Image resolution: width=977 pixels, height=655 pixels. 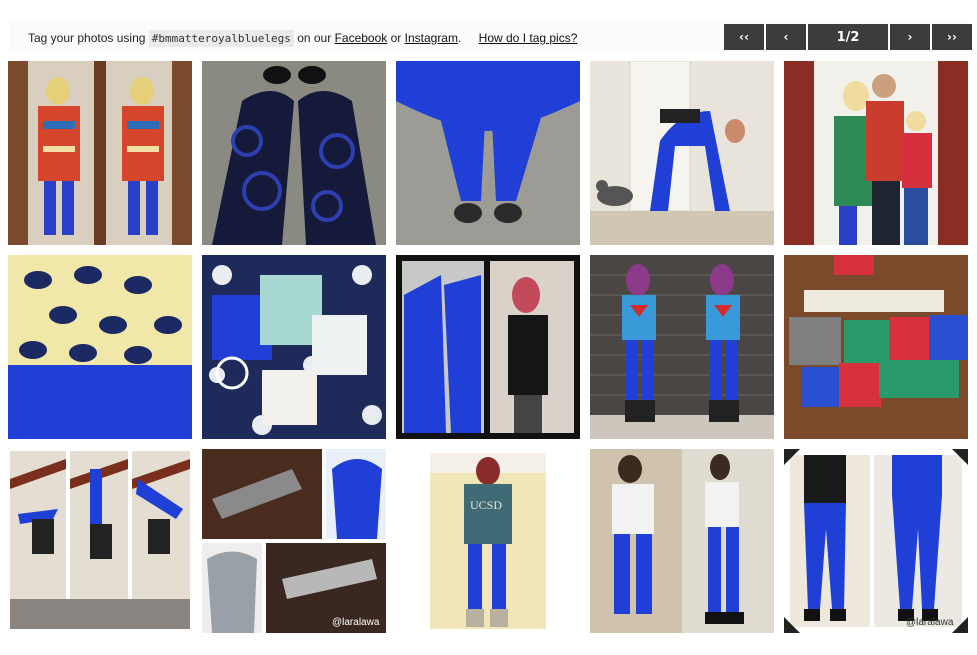 I want to click on pagination: ‹‹ ‹ 1/2 › ››, so click(x=848, y=37).